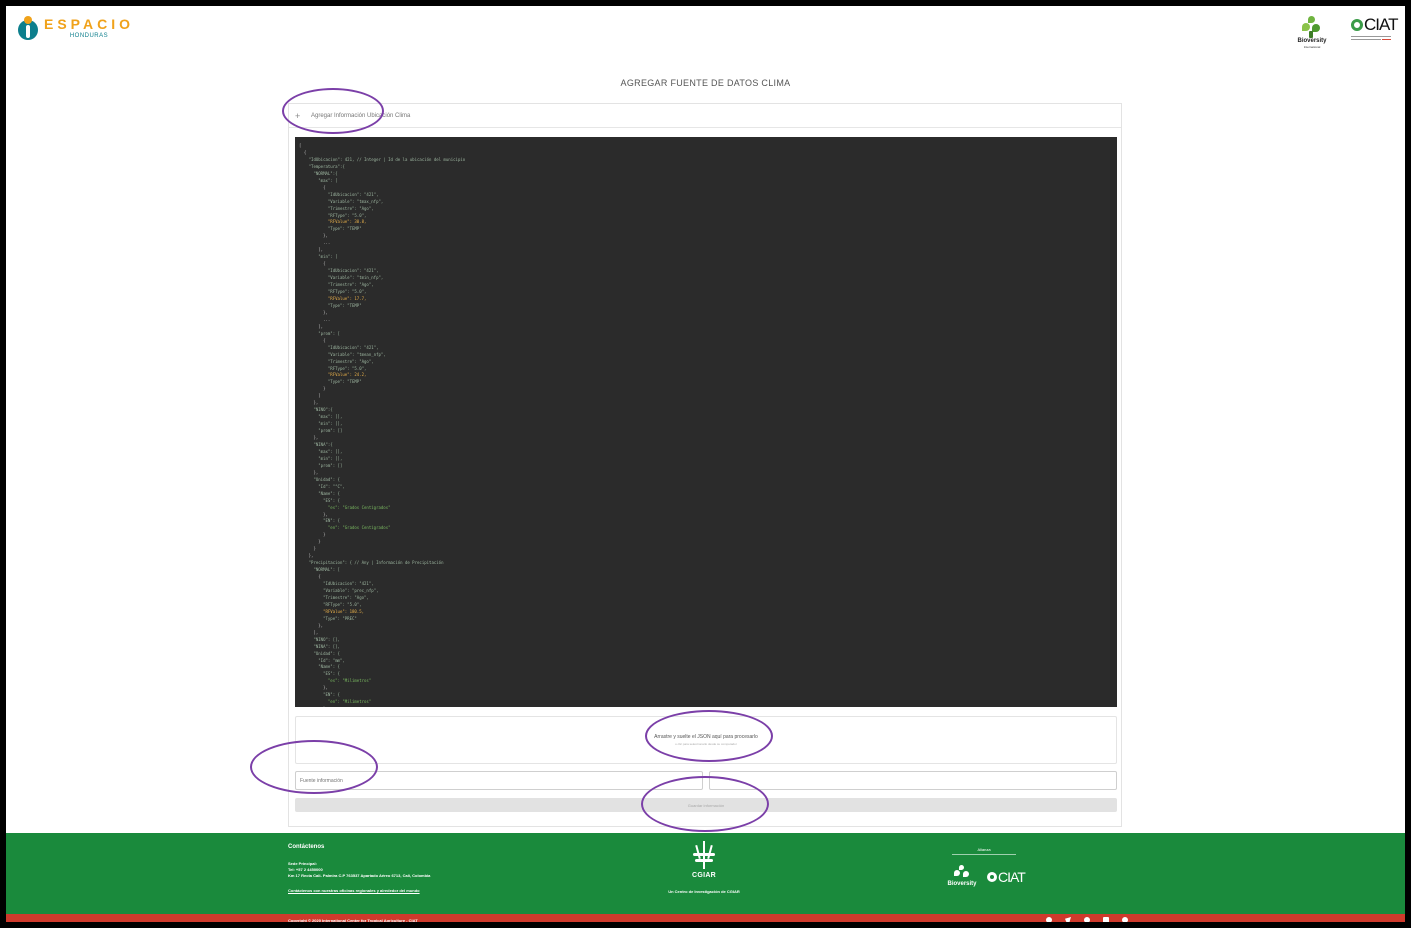 The height and width of the screenshot is (928, 1411). I want to click on footer-bioversity-logo: Bioversity, so click(962, 876).